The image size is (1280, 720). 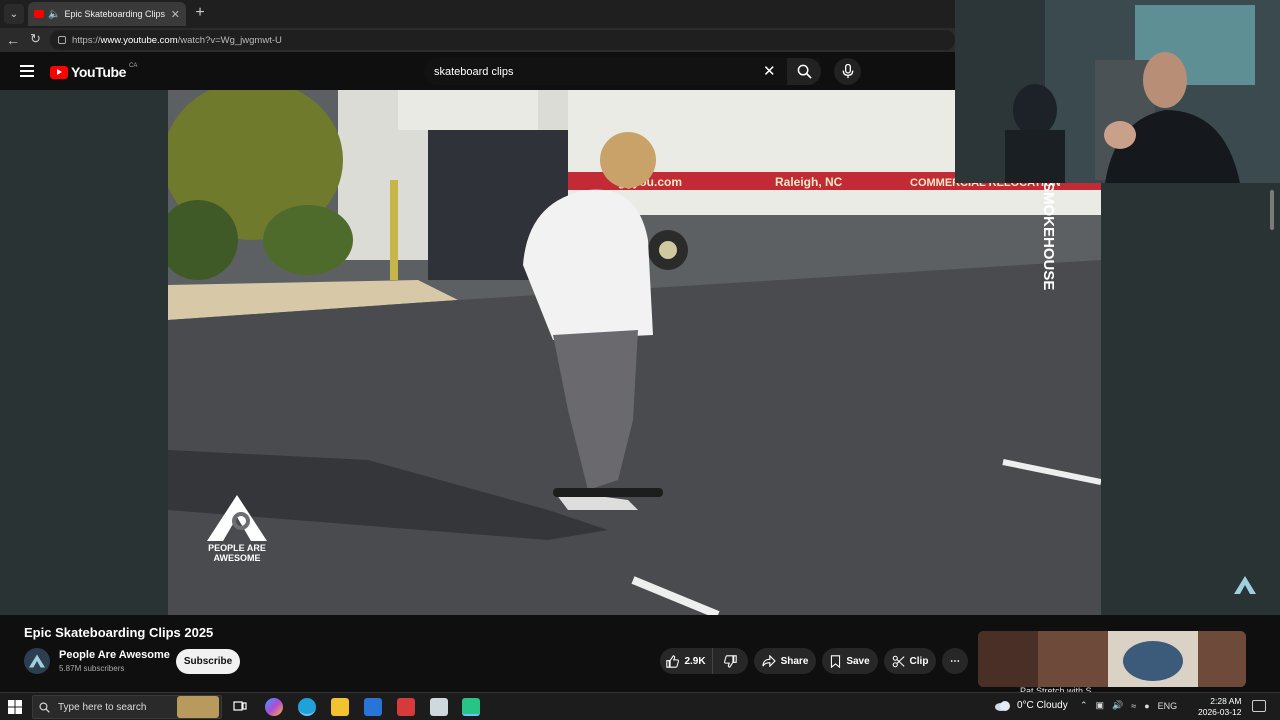 What do you see at coordinates (1084, 705) in the screenshot?
I see `chevron-up-icon: ⌃` at bounding box center [1084, 705].